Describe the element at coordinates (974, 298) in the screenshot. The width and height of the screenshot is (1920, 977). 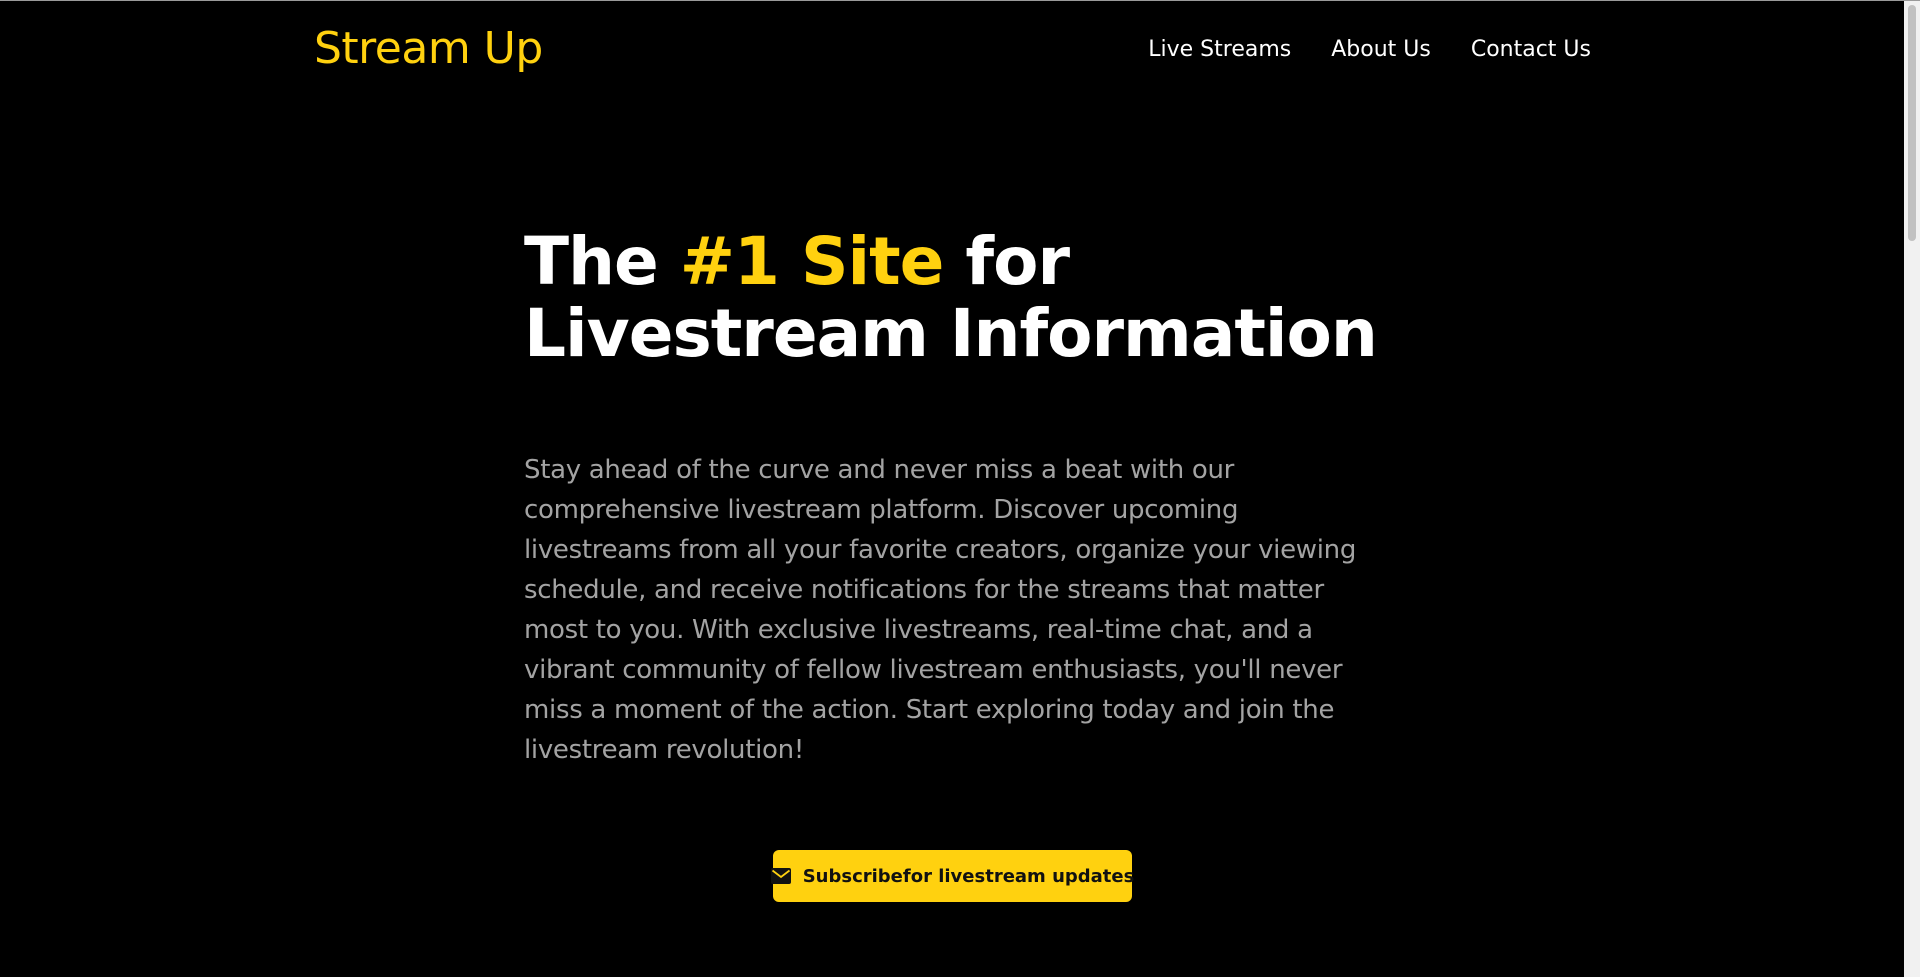
I see `hero-title: The #1 Site for Livestream Information` at that location.